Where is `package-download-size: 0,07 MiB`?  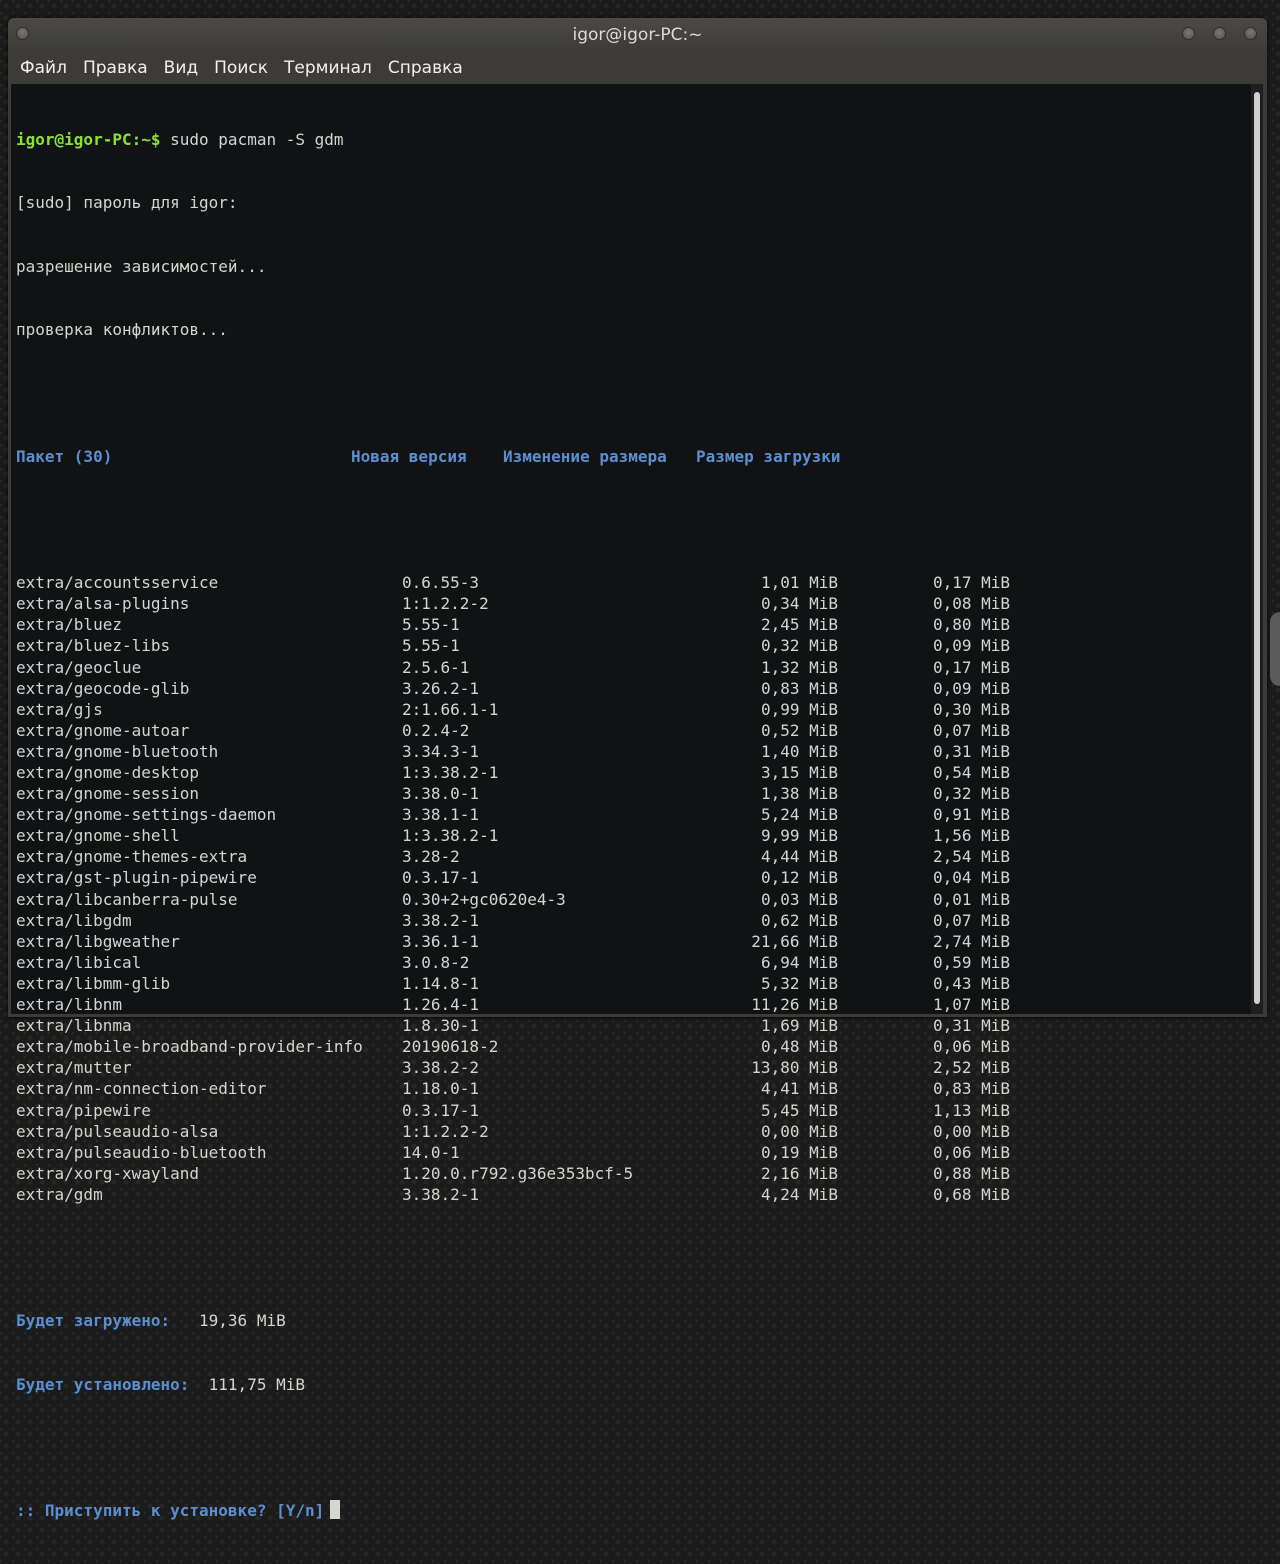 package-download-size: 0,07 MiB is located at coordinates (971, 920).